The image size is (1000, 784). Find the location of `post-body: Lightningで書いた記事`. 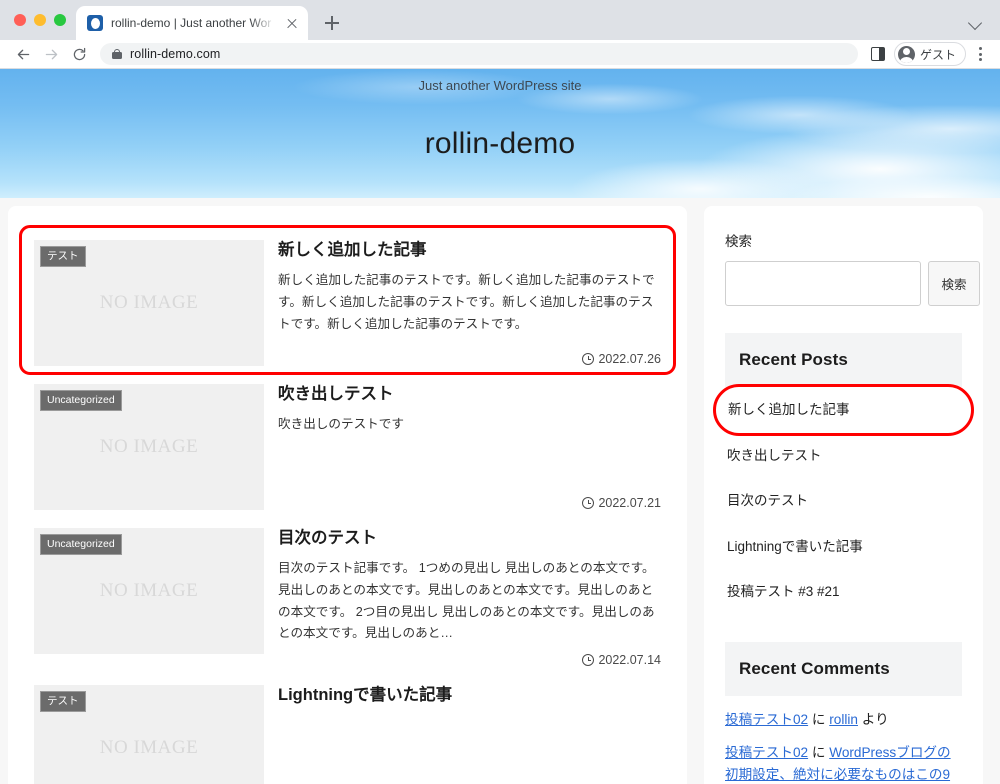

post-body: Lightningで書いた記事 is located at coordinates (469, 734).